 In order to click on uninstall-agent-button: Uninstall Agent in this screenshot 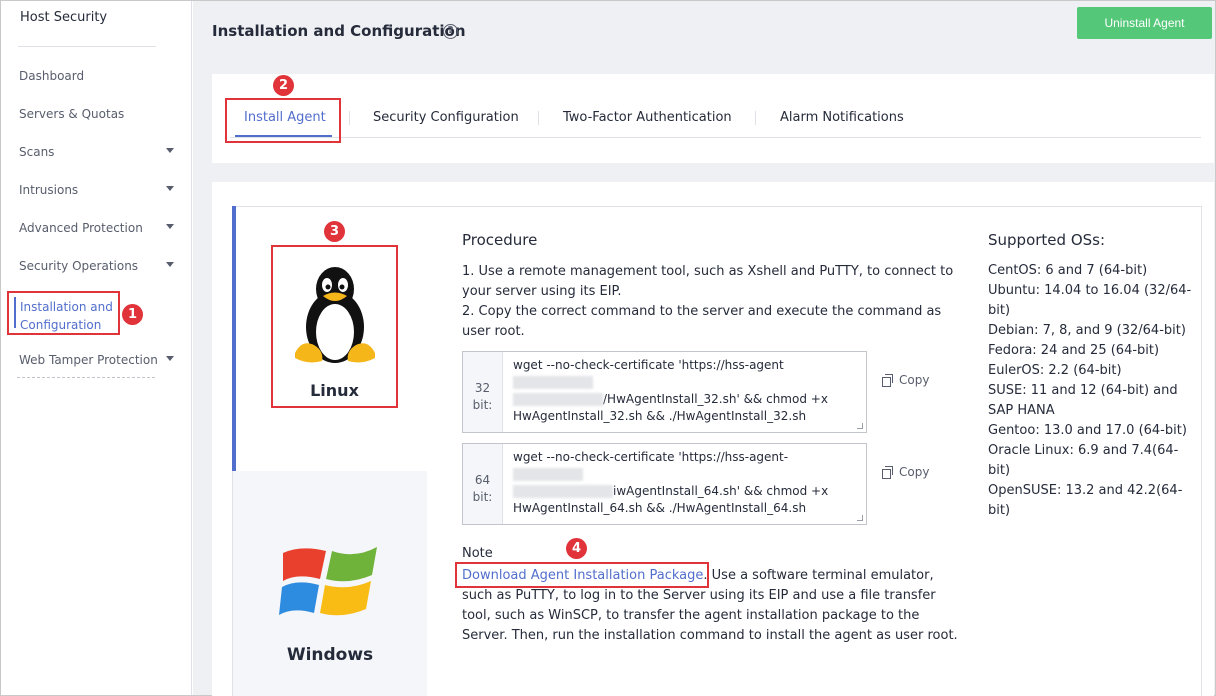, I will do `click(1144, 23)`.